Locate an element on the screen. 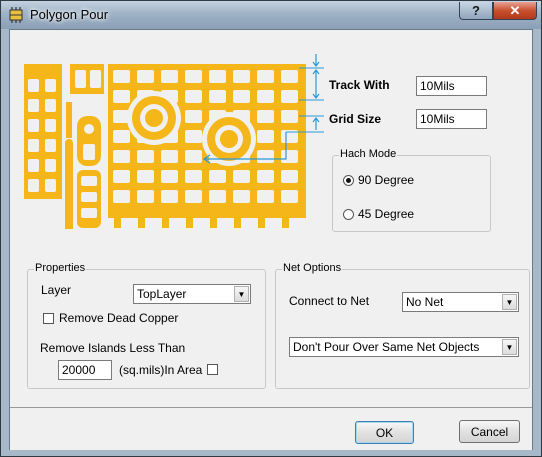  remove-dead-copper-label: Remove Dead Copper is located at coordinates (119, 318).